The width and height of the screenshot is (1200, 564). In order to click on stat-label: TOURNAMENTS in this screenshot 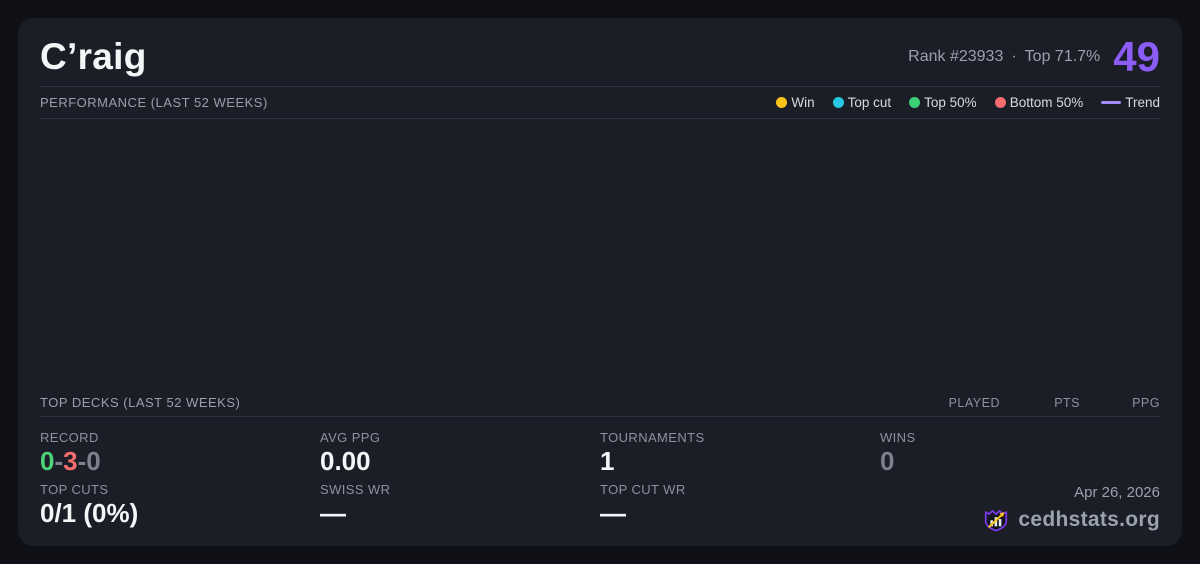, I will do `click(652, 437)`.